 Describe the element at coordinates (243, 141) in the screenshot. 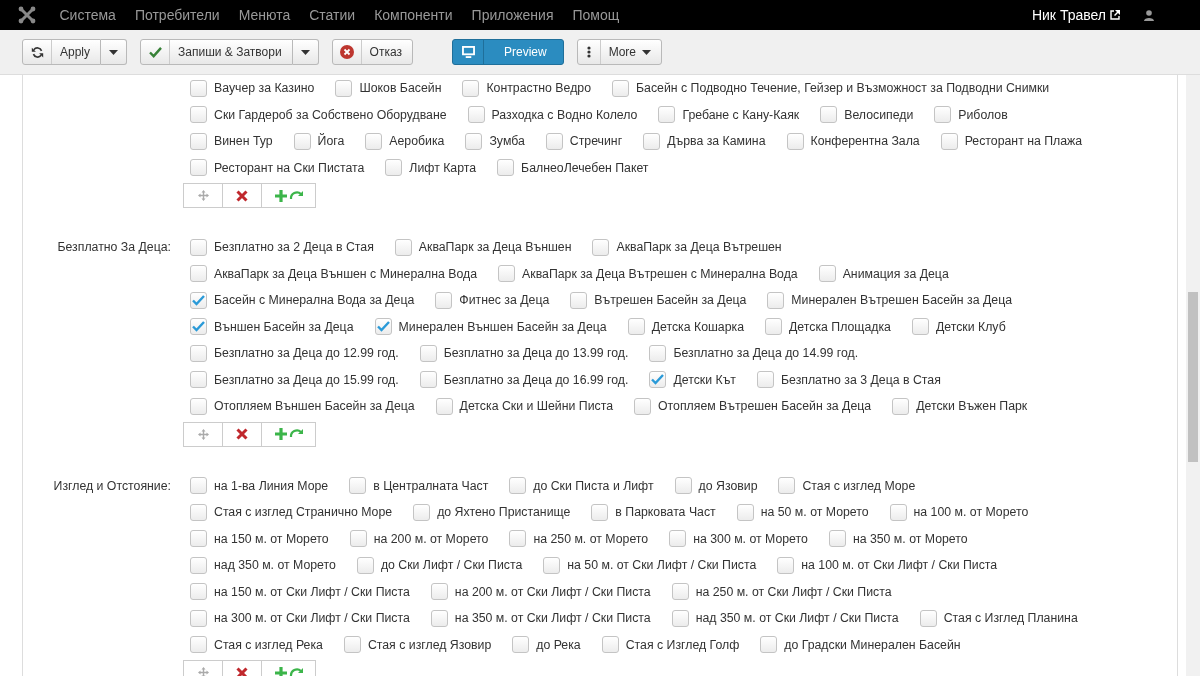

I see `checkbox-label: Винен Тур` at that location.